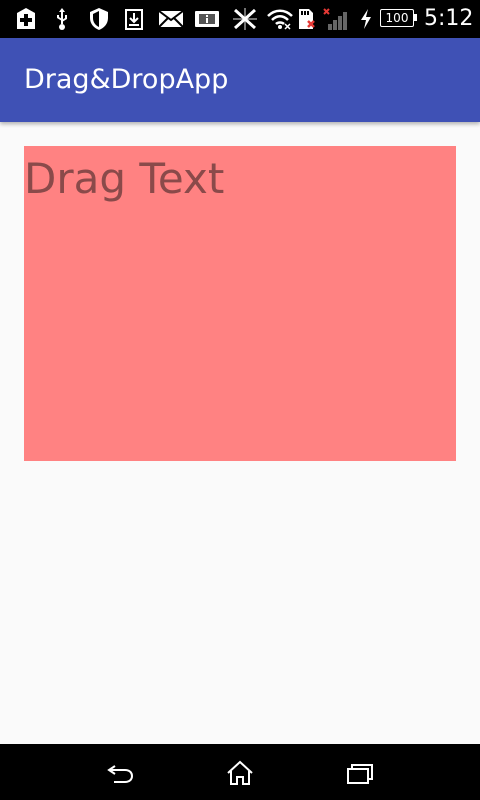  What do you see at coordinates (280, 19) in the screenshot?
I see `wifi-icon` at bounding box center [280, 19].